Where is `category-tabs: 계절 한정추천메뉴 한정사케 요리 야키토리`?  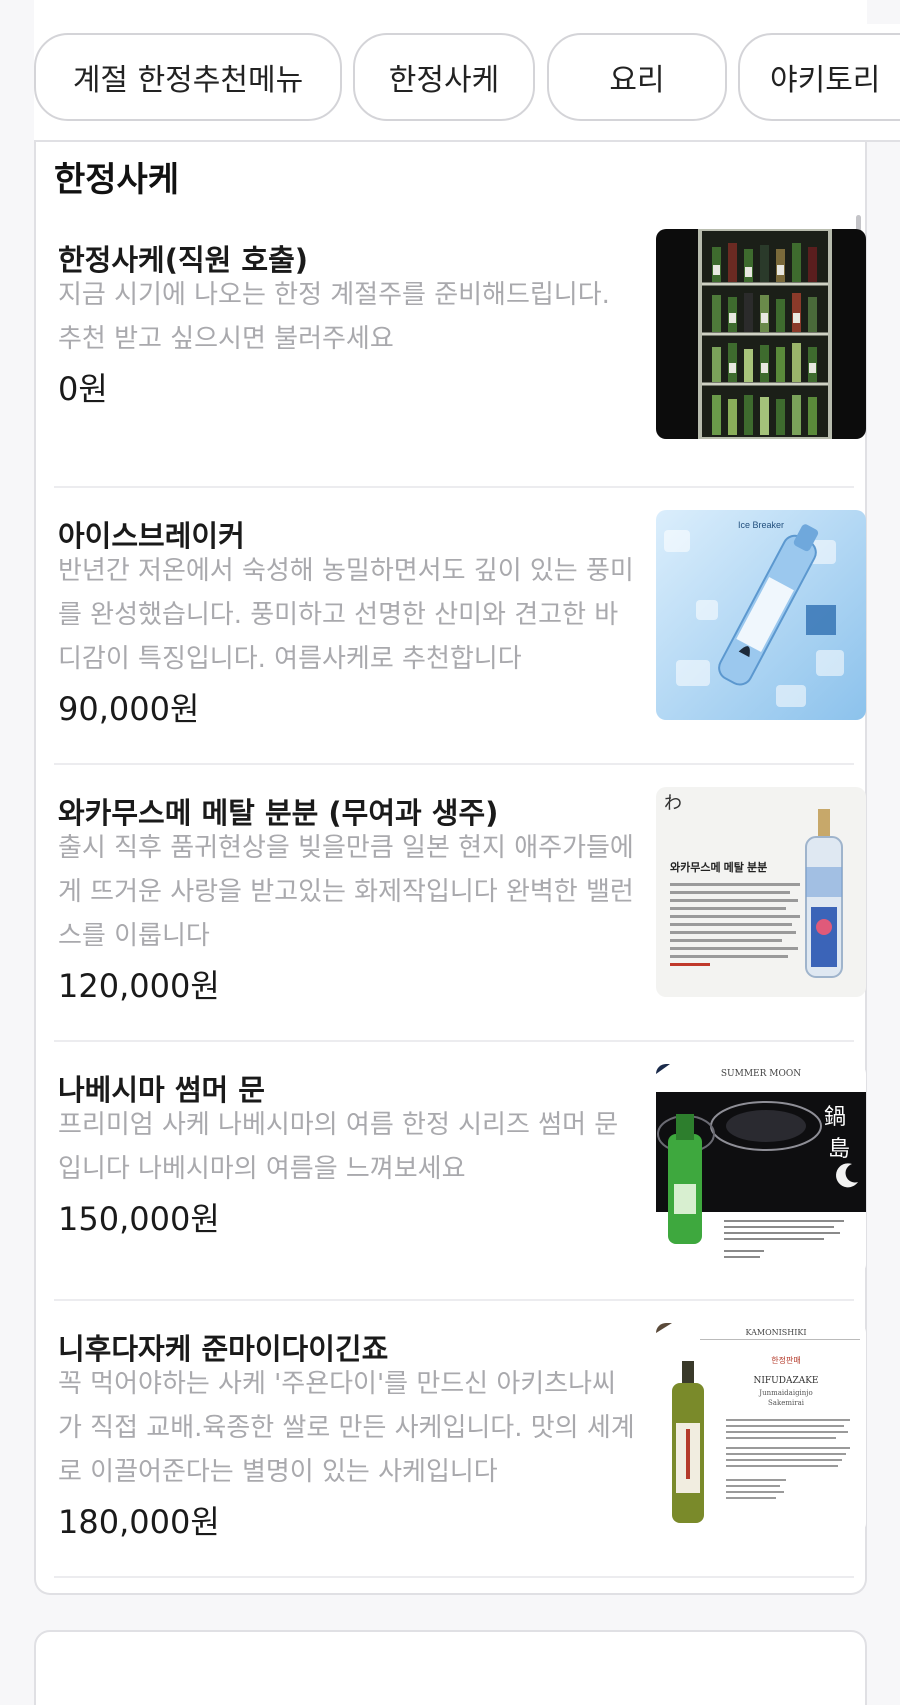 category-tabs: 계절 한정추천메뉴 한정사케 요리 야키토리 is located at coordinates (467, 83).